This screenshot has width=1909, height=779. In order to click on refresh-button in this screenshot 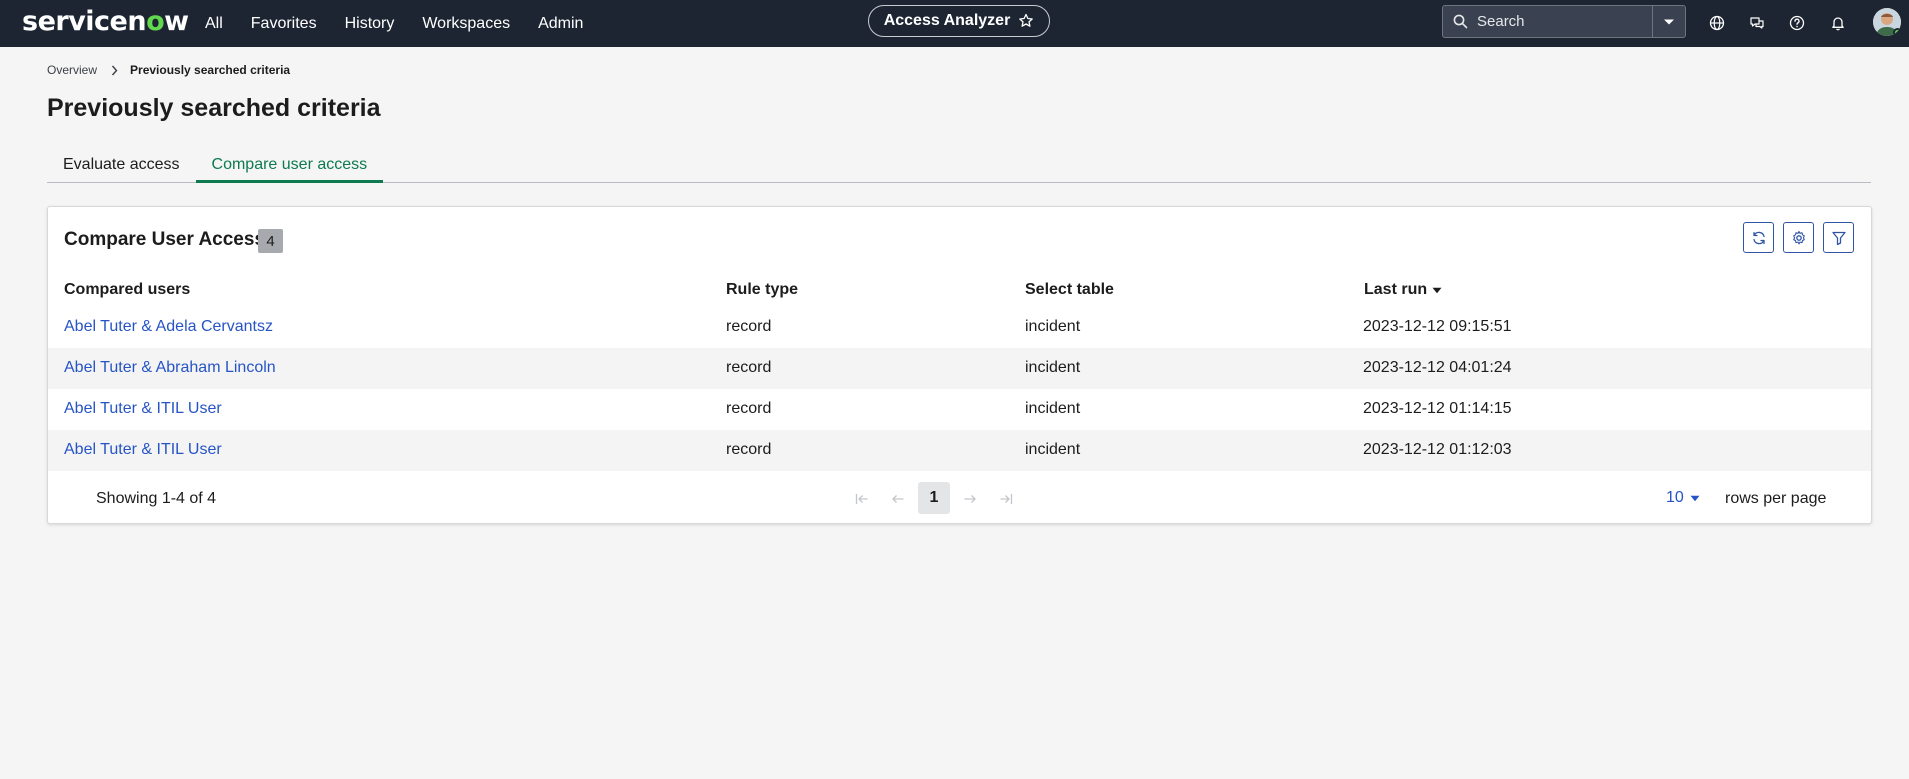, I will do `click(1758, 237)`.